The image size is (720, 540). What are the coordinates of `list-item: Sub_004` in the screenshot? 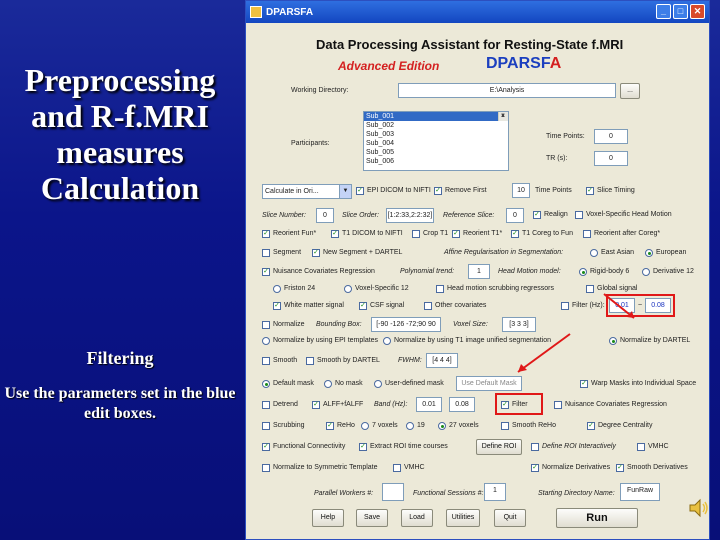 It's located at (436, 143).